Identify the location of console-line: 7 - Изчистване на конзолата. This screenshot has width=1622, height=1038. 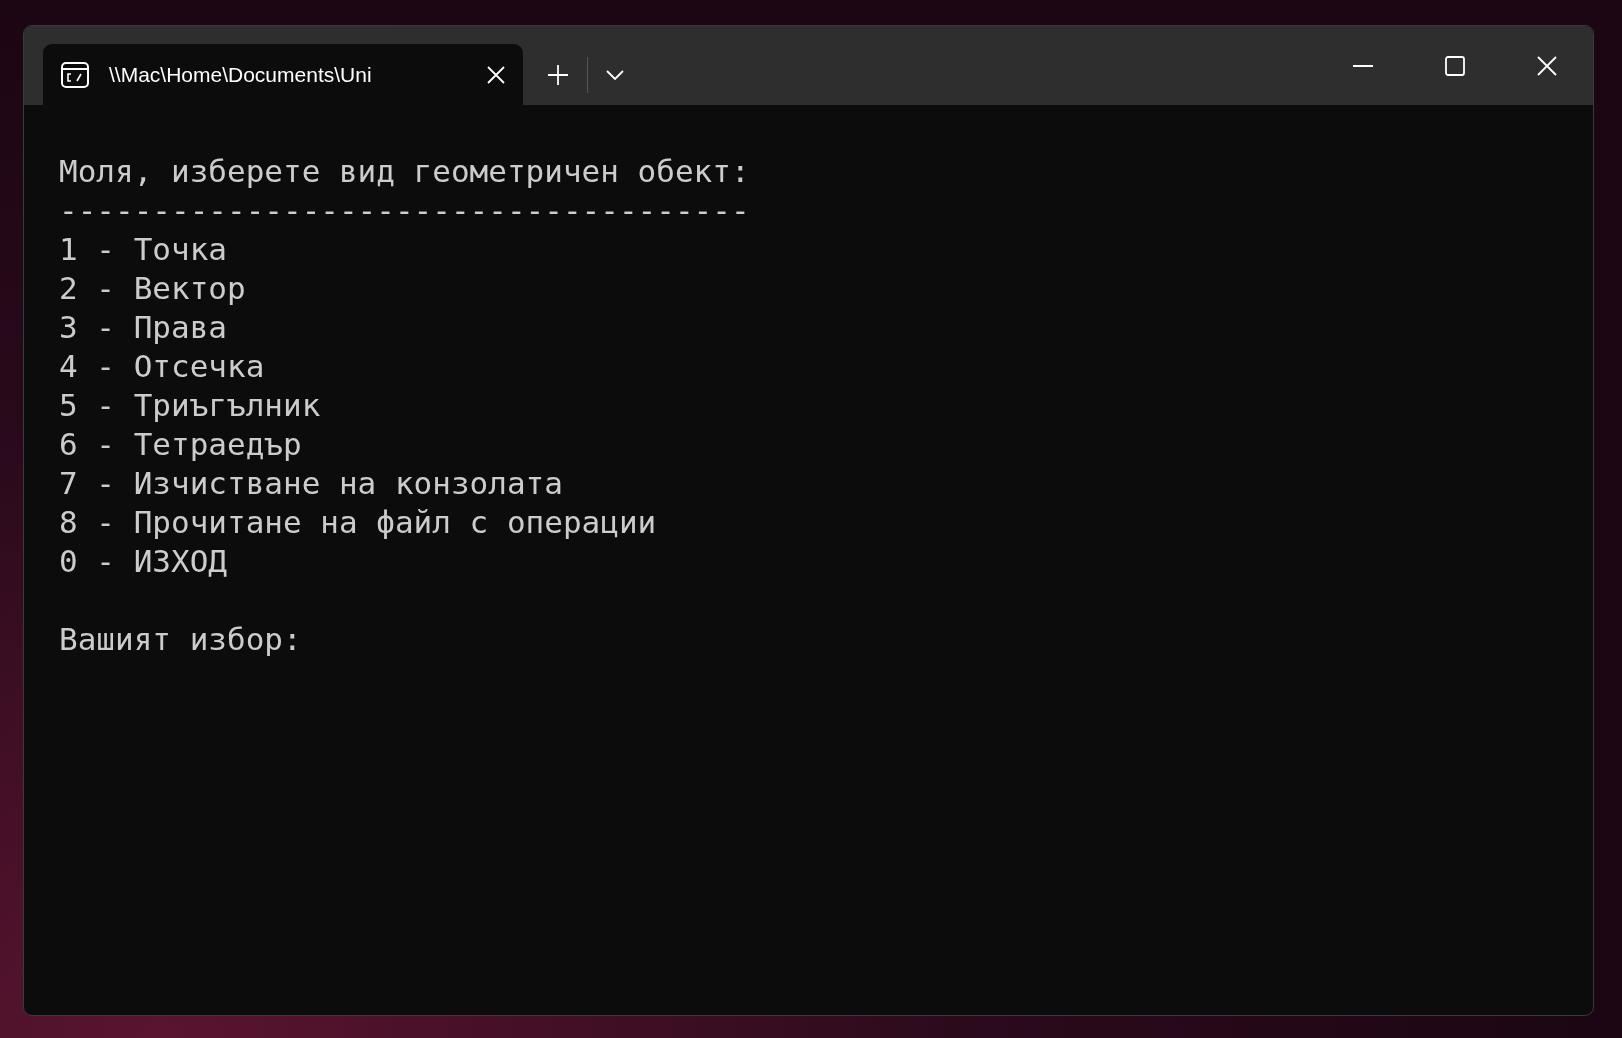
(311, 483).